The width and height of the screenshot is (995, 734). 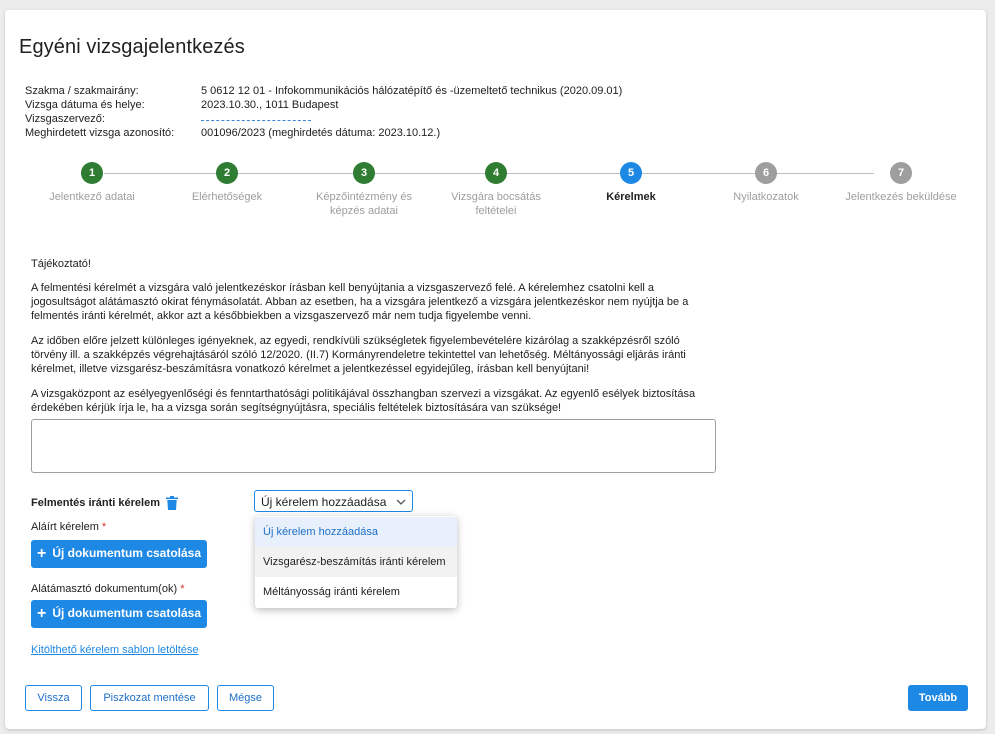 What do you see at coordinates (172, 503) in the screenshot?
I see `trash-icon` at bounding box center [172, 503].